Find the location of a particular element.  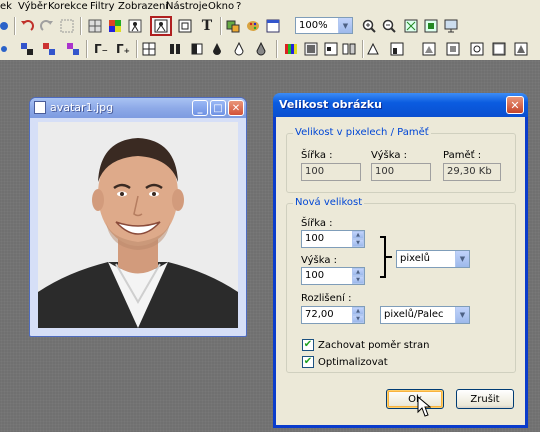

current-width-label: Šířka : is located at coordinates (317, 155).